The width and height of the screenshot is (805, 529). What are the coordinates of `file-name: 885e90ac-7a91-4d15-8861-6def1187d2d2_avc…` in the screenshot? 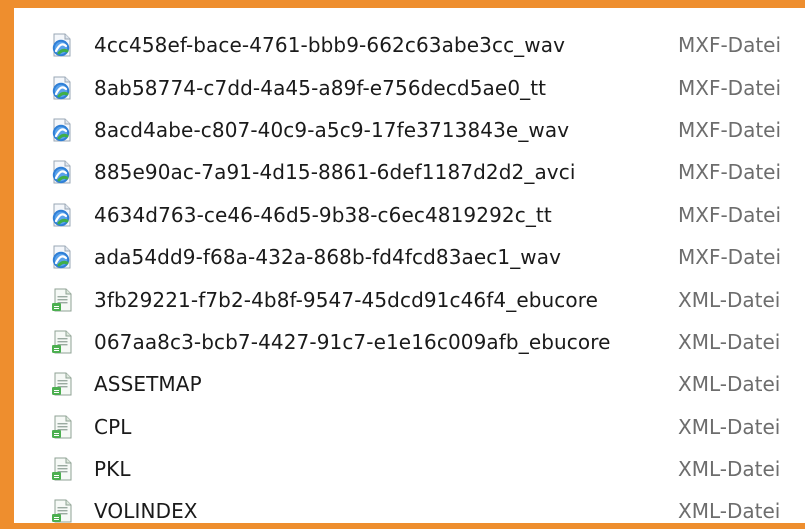 It's located at (335, 172).